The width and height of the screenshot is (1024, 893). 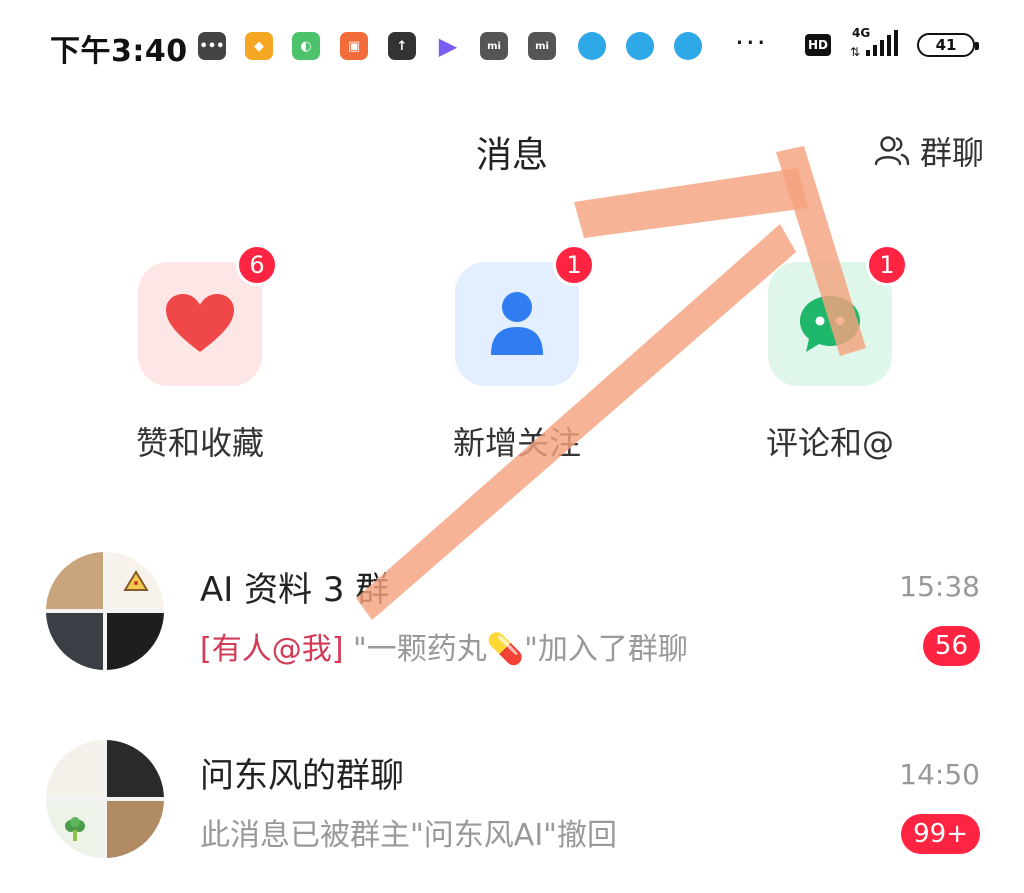 I want to click on likes-badge: 6, so click(x=257, y=265).